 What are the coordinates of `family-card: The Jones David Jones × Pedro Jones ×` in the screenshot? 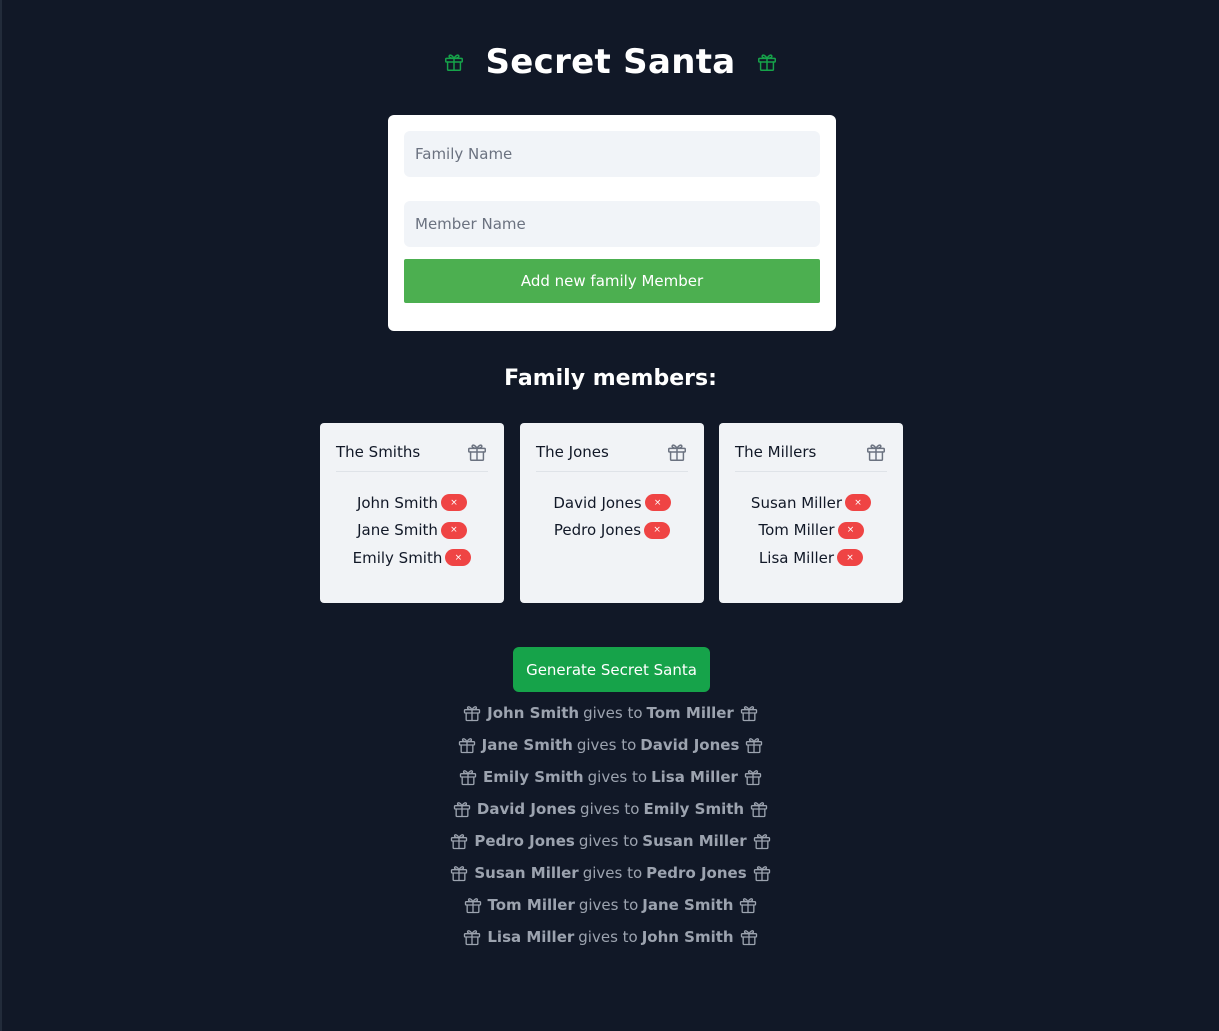 It's located at (612, 513).